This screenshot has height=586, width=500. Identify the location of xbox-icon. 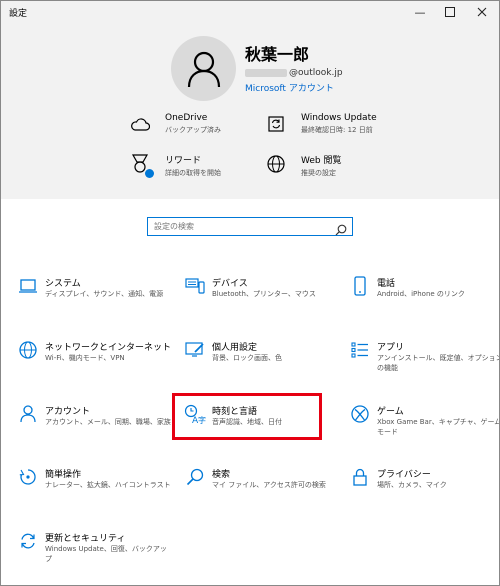
(360, 414).